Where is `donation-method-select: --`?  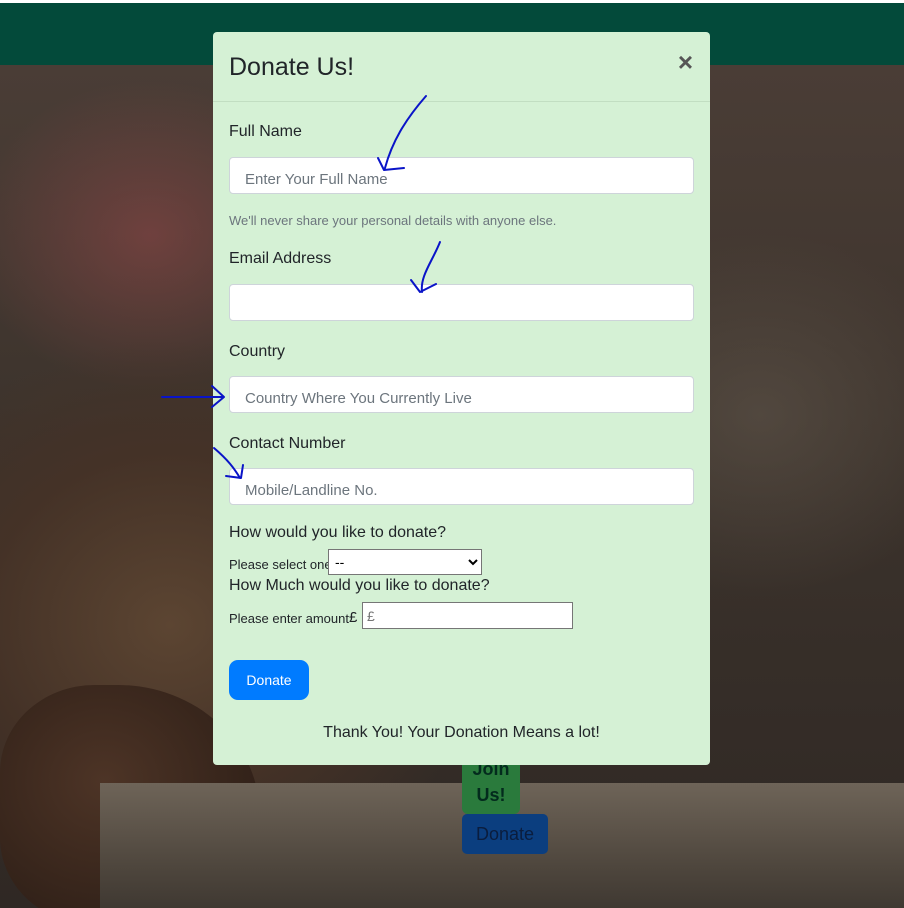
donation-method-select: -- is located at coordinates (405, 562).